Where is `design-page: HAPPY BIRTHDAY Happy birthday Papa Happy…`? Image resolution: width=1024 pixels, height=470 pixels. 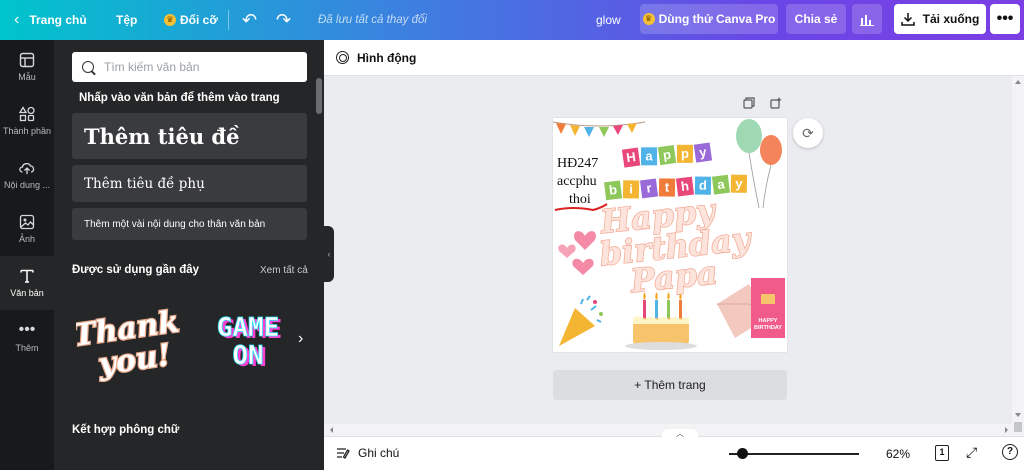
design-page: HAPPY BIRTHDAY Happy birthday Papa Happy… is located at coordinates (670, 235).